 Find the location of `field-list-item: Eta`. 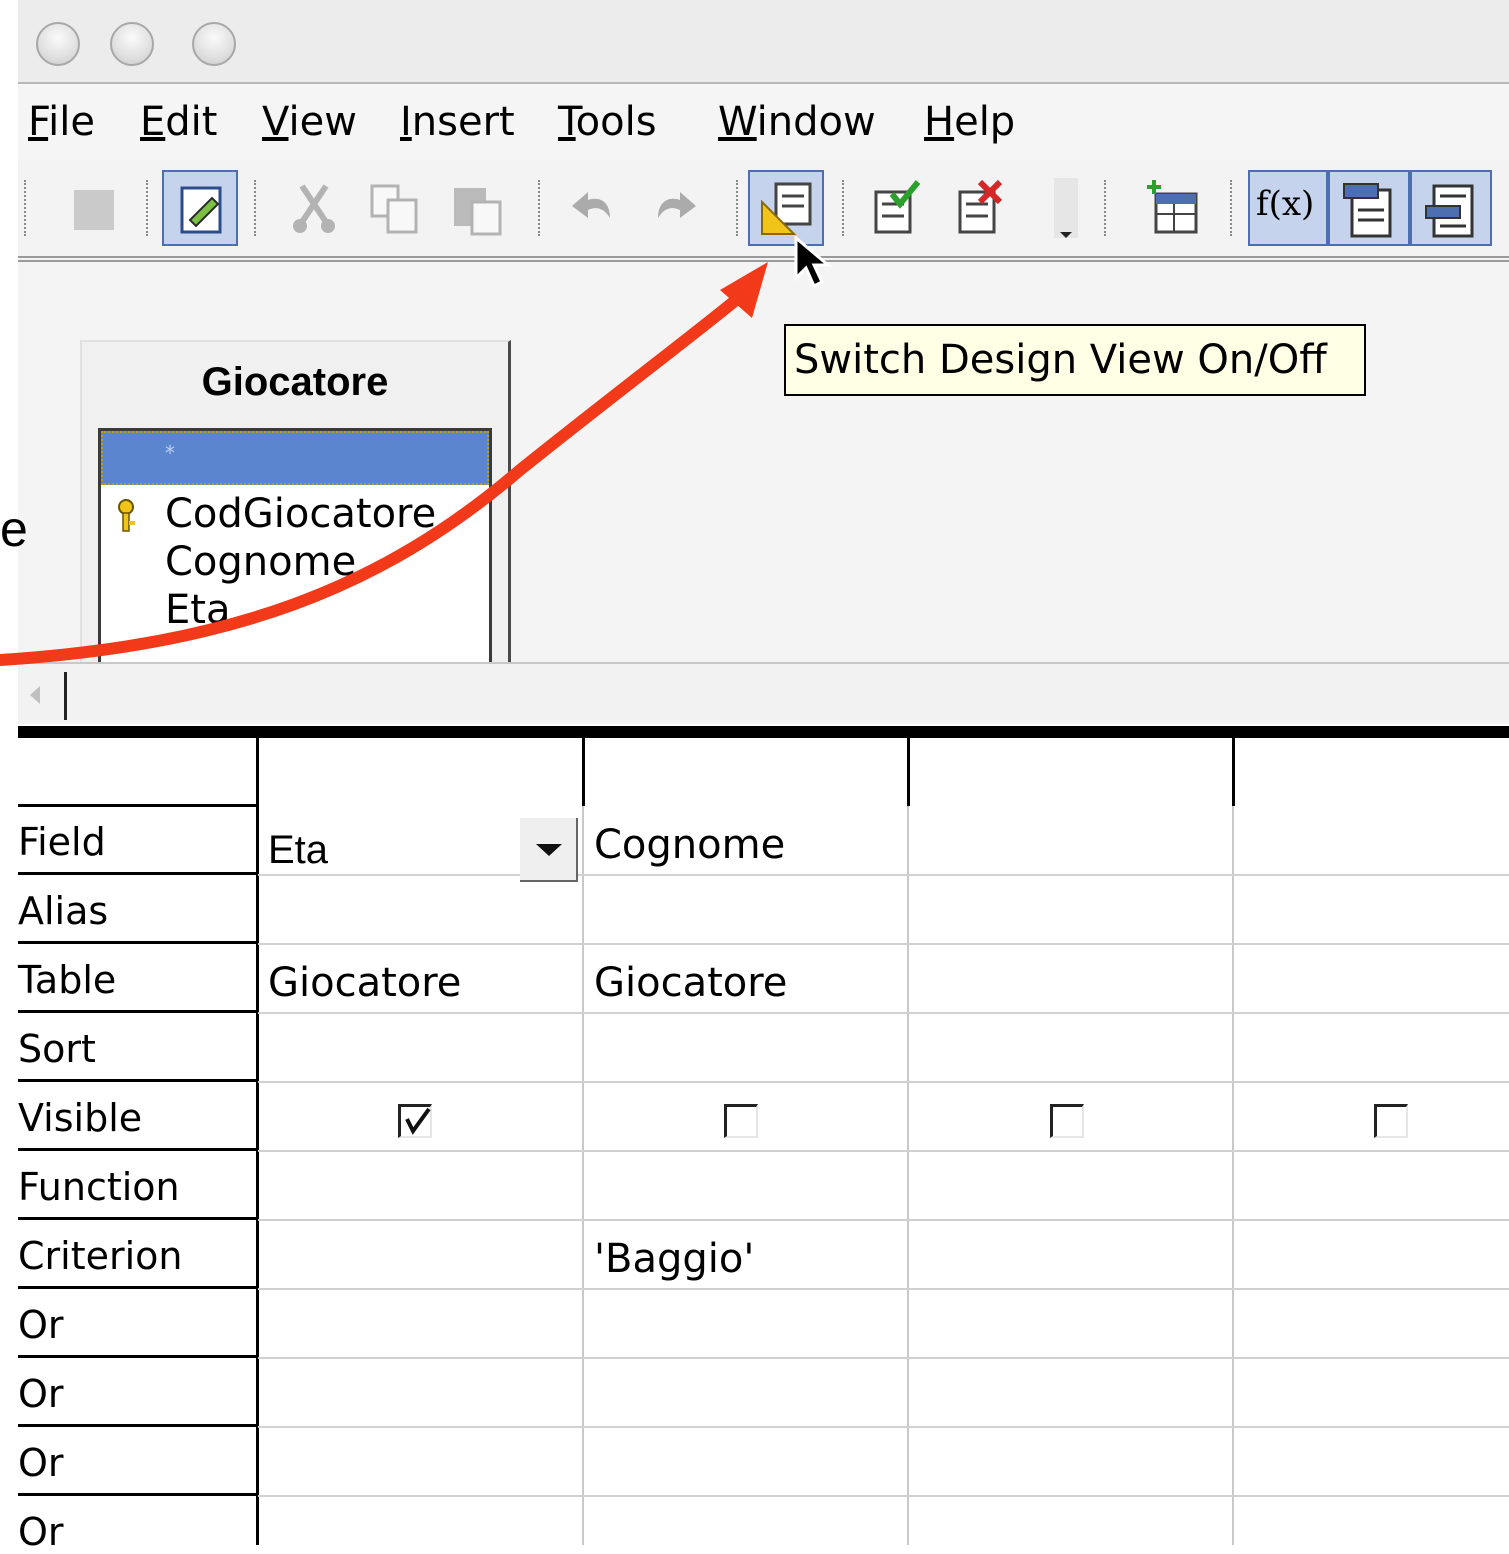

field-list-item: Eta is located at coordinates (197, 610).